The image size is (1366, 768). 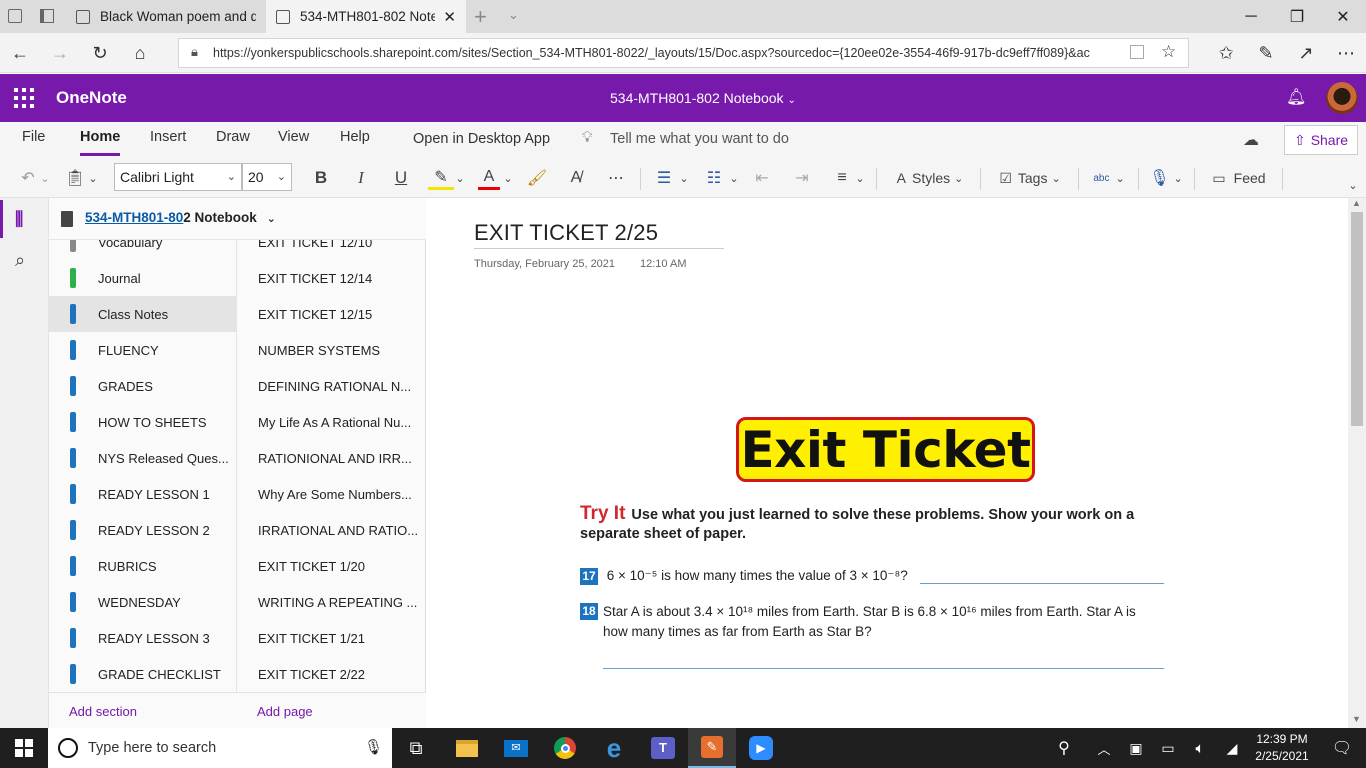 What do you see at coordinates (508, 178) in the screenshot?
I see `font-color-dropdown-icon: ⌄` at bounding box center [508, 178].